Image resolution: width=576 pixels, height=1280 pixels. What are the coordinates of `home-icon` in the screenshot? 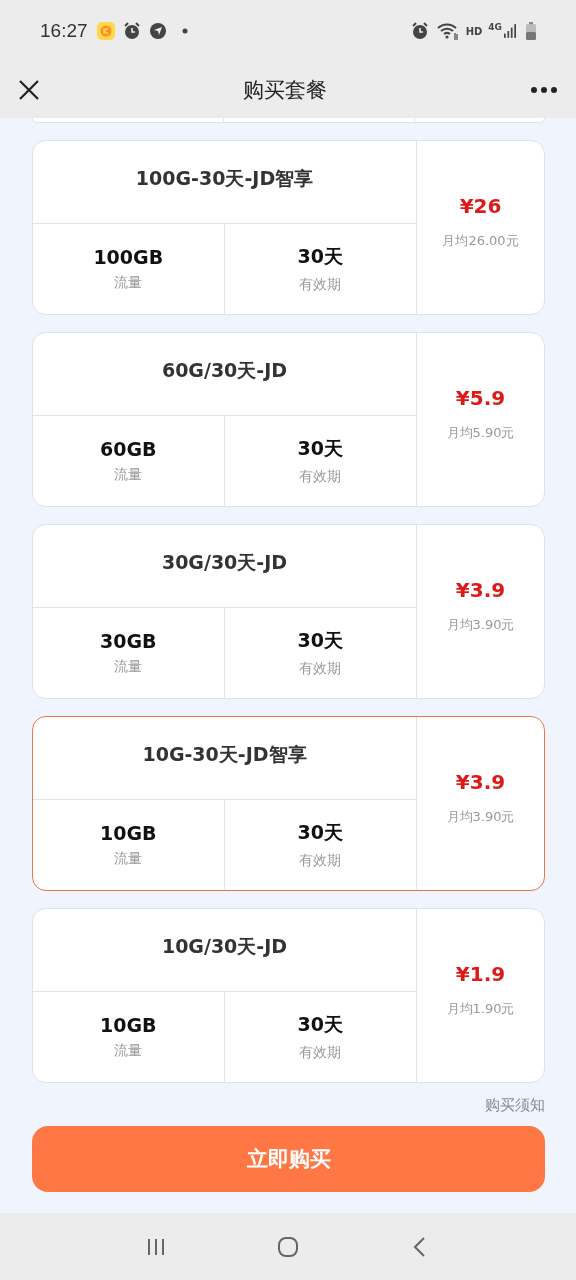 It's located at (288, 1246).